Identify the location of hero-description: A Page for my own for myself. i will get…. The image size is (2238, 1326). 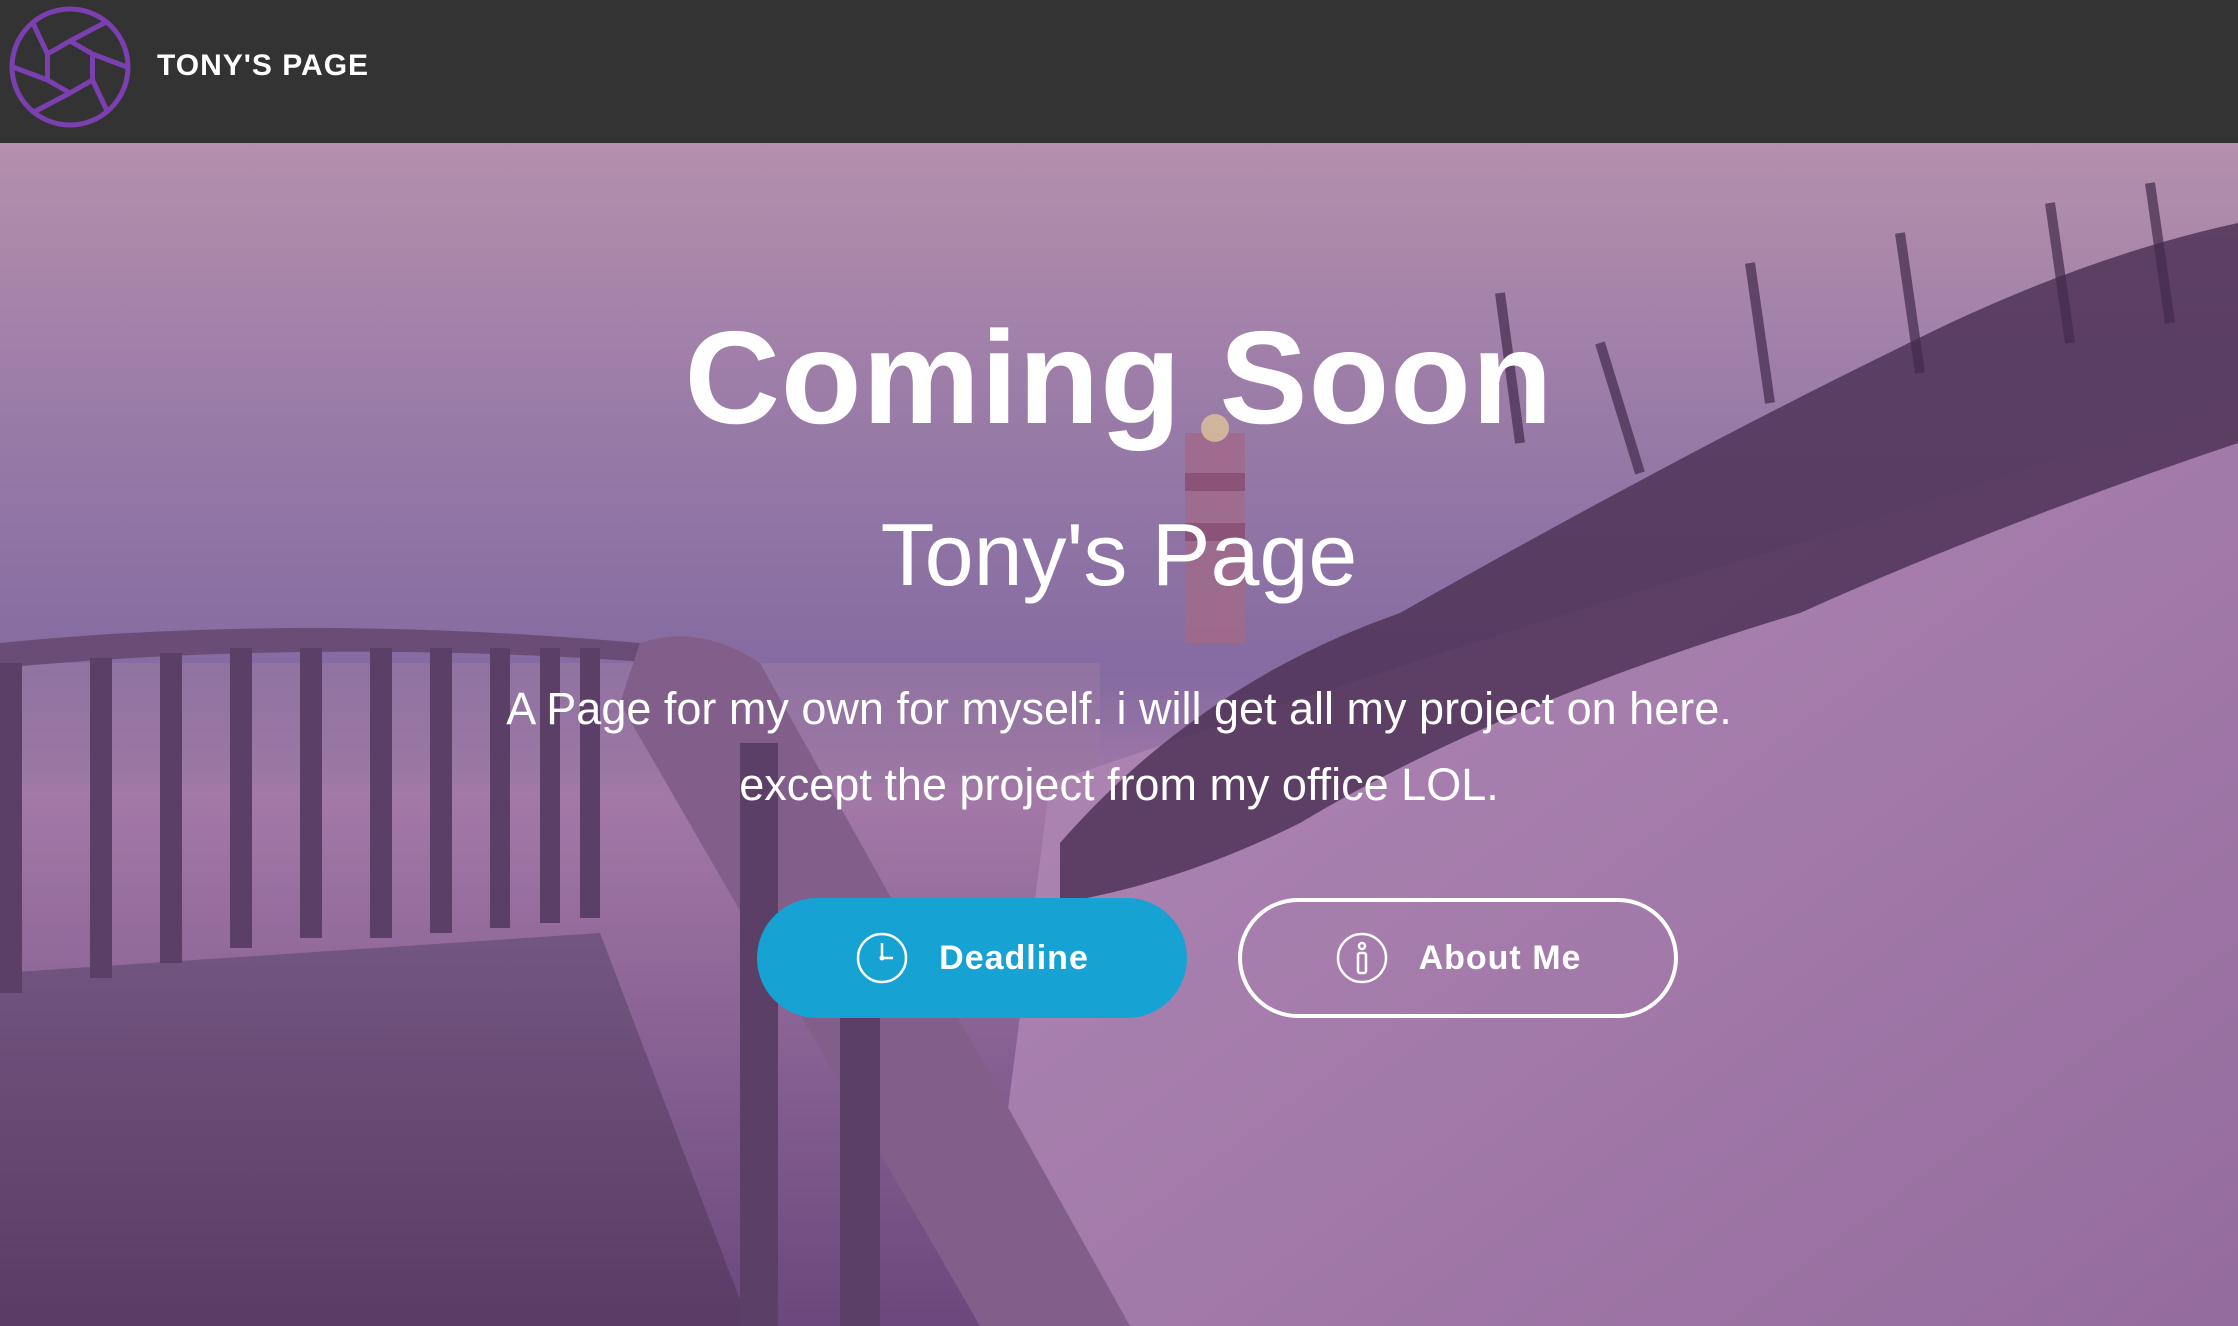
(1119, 747).